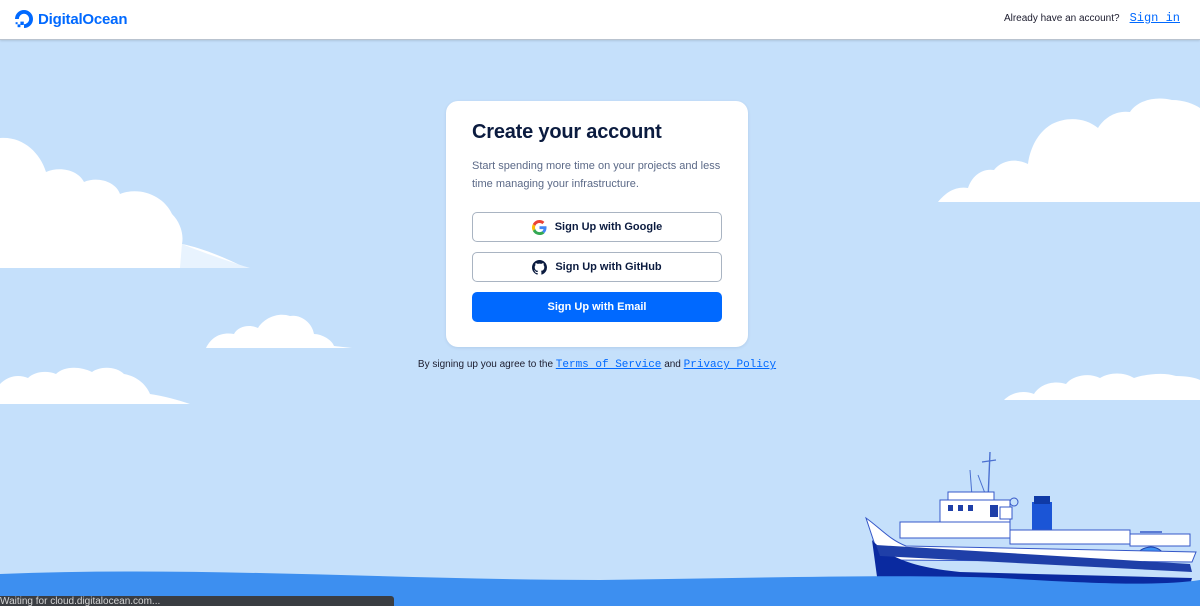  What do you see at coordinates (608, 227) in the screenshot?
I see `google-button-label: Sign Up with Google` at bounding box center [608, 227].